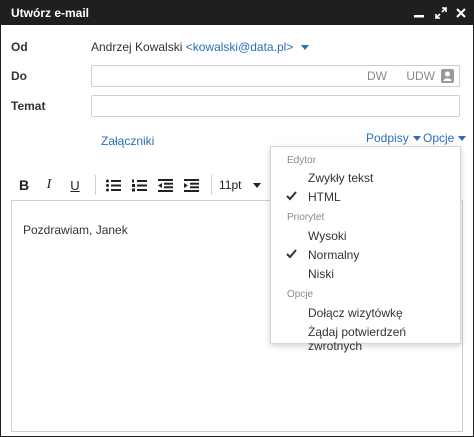 The width and height of the screenshot is (474, 437). Describe the element at coordinates (137, 47) in the screenshot. I see `from-name: Andrzej Kowalski` at that location.